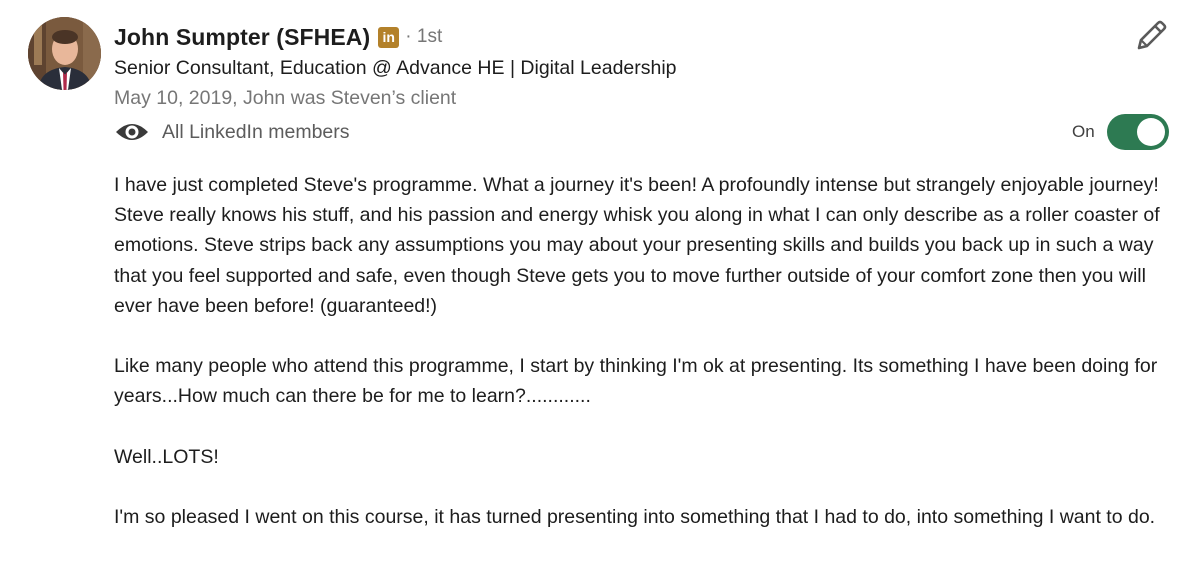 The width and height of the screenshot is (1200, 575). Describe the element at coordinates (166, 456) in the screenshot. I see `recommendation-paragraph: Well..LOTS!` at that location.